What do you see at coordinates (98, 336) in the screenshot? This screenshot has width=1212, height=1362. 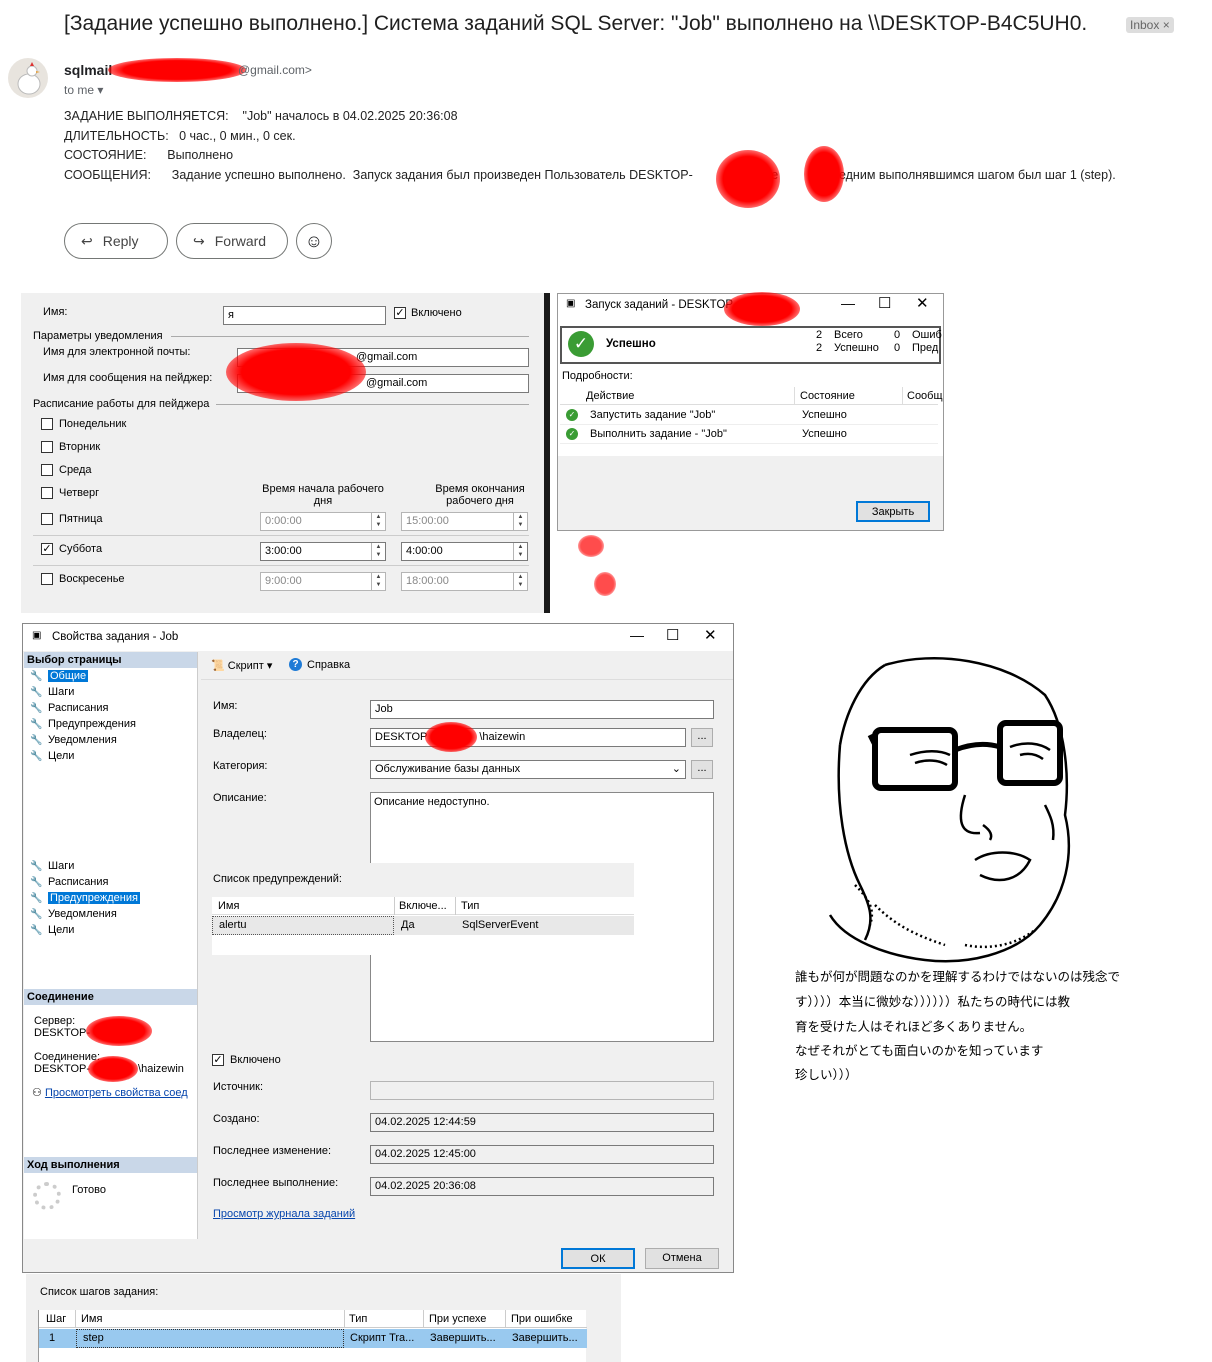 I see `notify-group-label: Параметры уведомления` at bounding box center [98, 336].